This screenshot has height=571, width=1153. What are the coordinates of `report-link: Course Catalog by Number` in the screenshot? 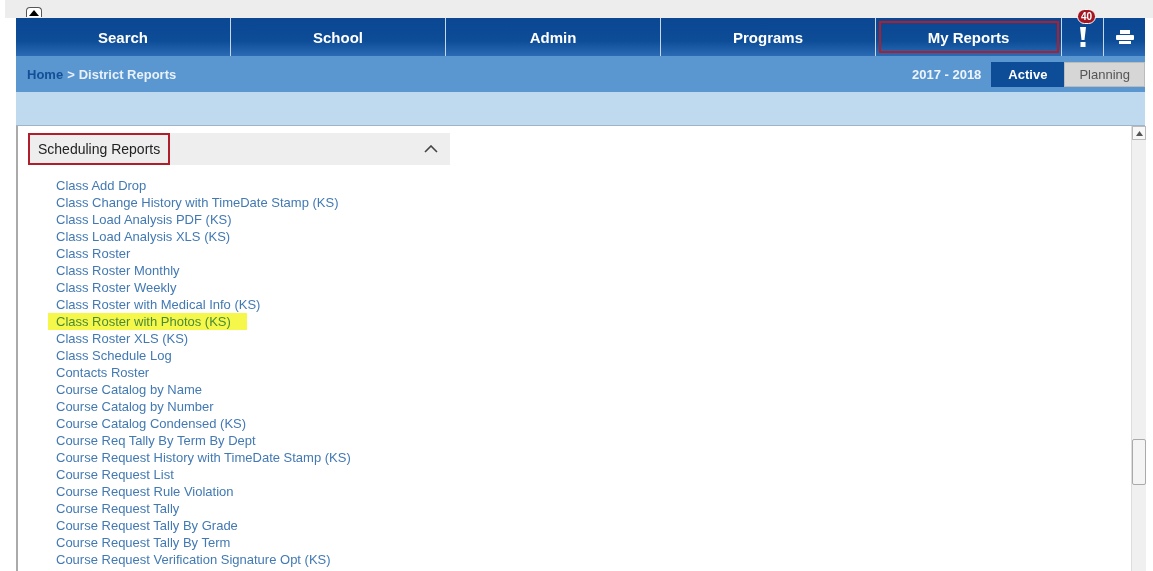 It's located at (135, 406).